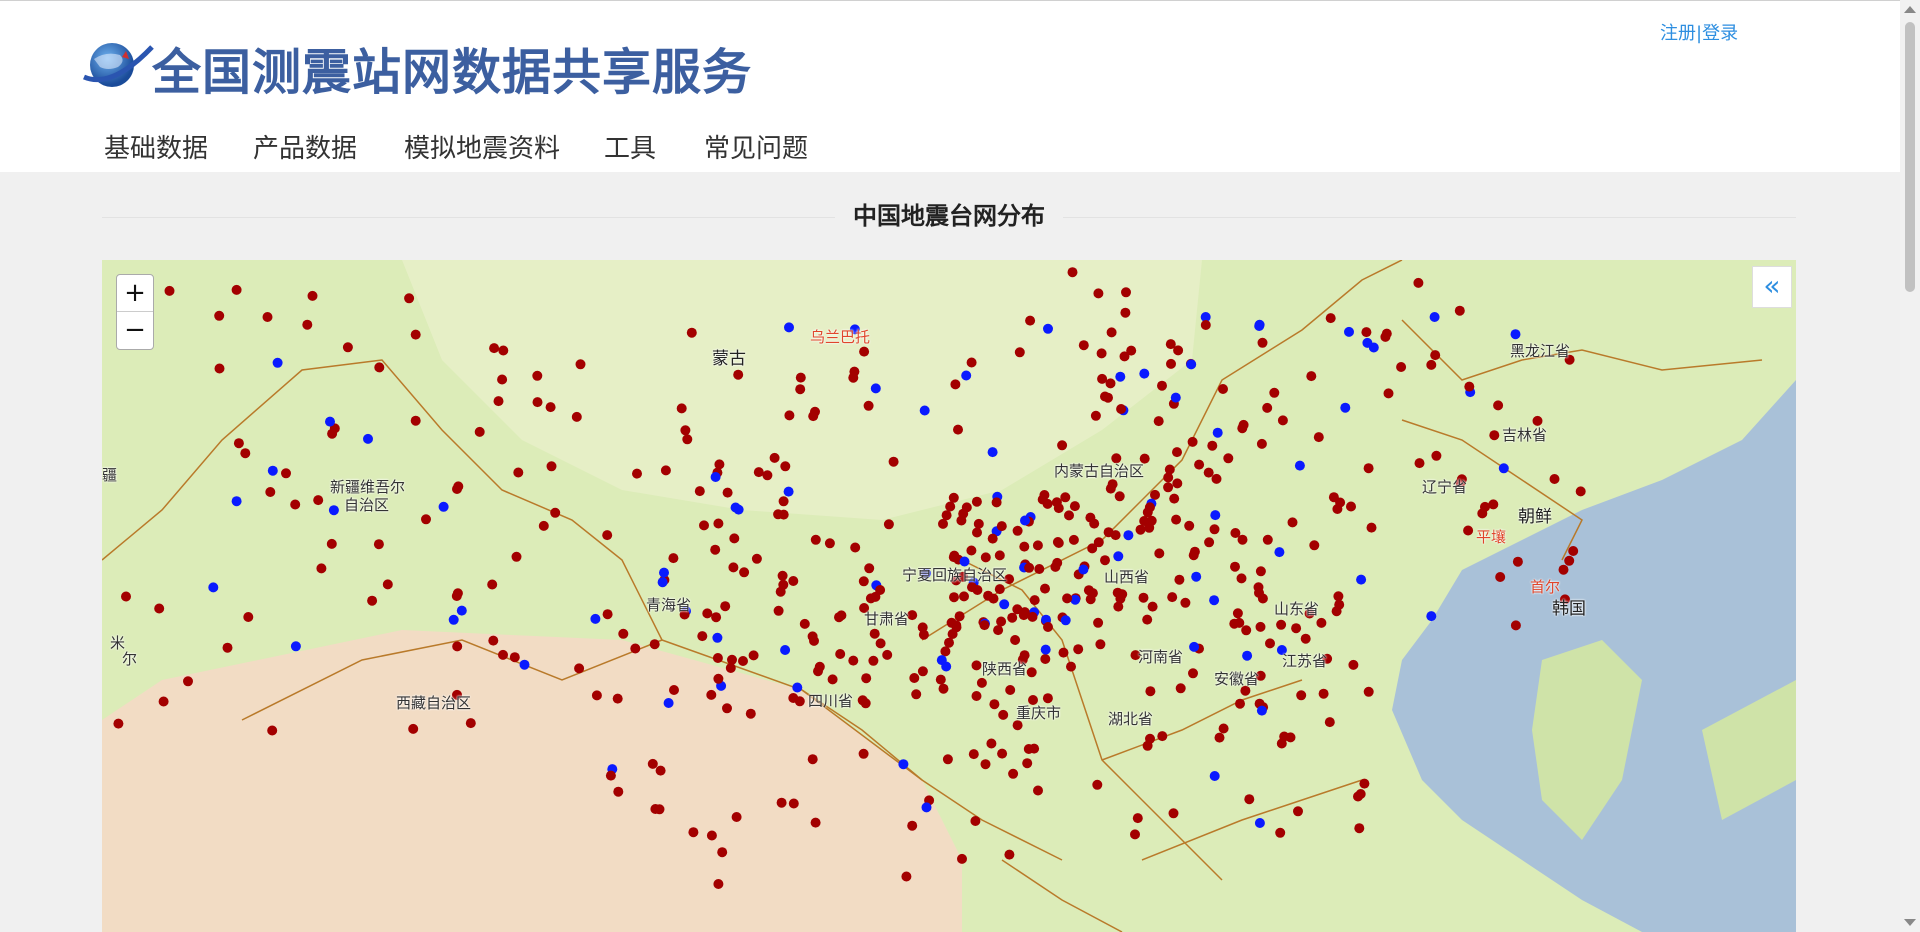  I want to click on scrollbar-thumb, so click(1910, 157).